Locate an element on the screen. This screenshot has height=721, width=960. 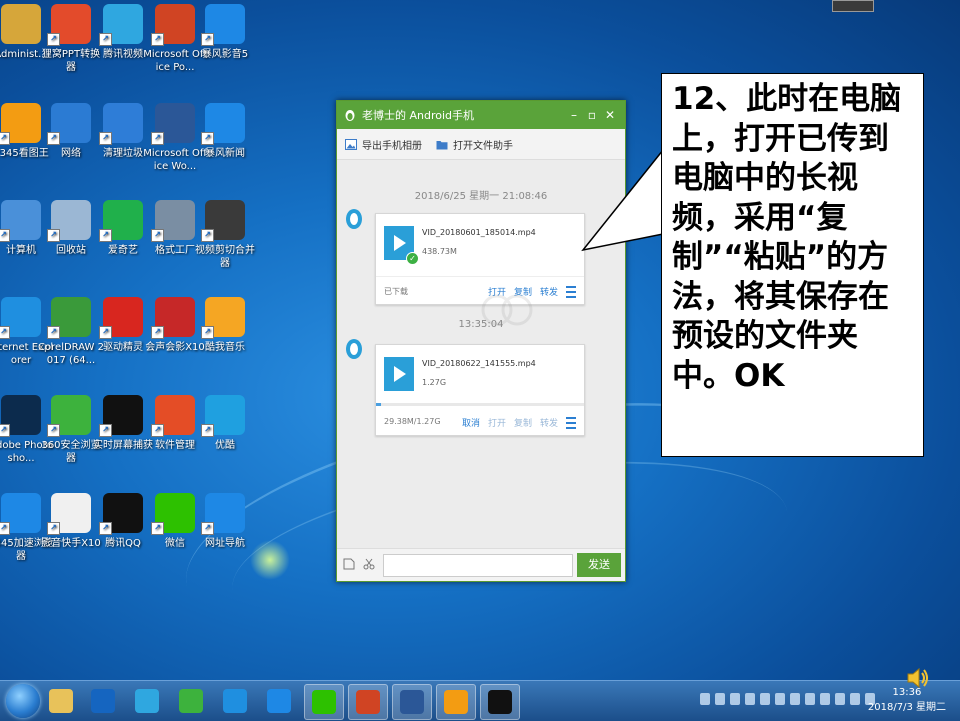
desktop-shortcut: ↗ 暴风影音5 is located at coordinates (225, 32).